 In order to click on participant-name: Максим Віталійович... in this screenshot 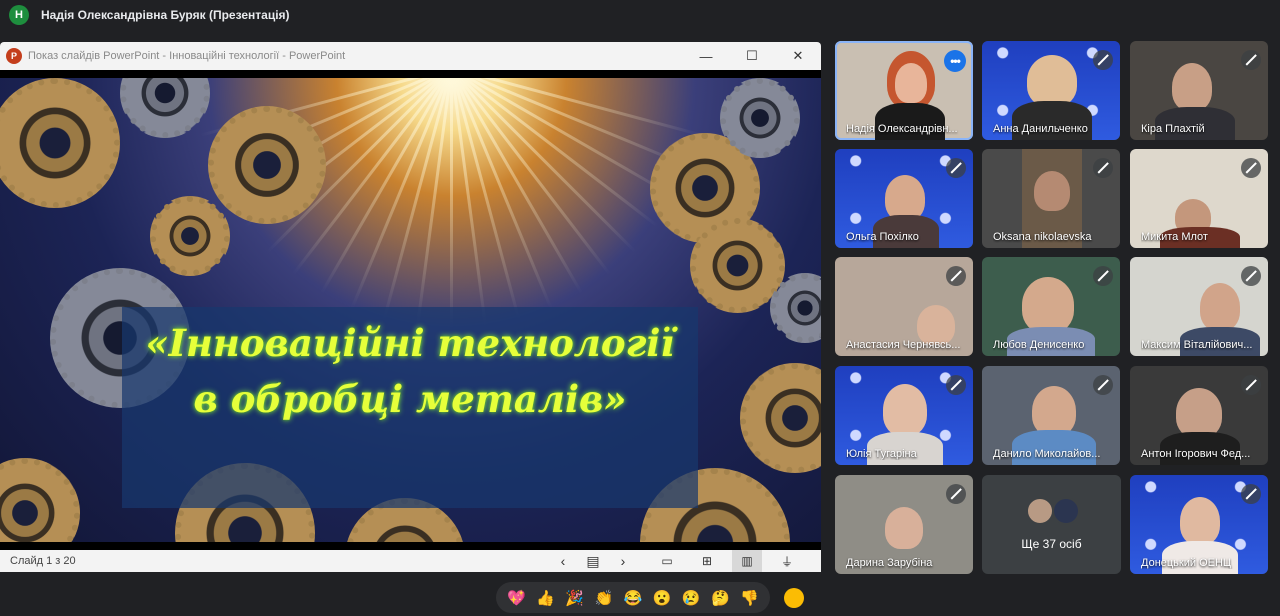, I will do `click(1197, 345)`.